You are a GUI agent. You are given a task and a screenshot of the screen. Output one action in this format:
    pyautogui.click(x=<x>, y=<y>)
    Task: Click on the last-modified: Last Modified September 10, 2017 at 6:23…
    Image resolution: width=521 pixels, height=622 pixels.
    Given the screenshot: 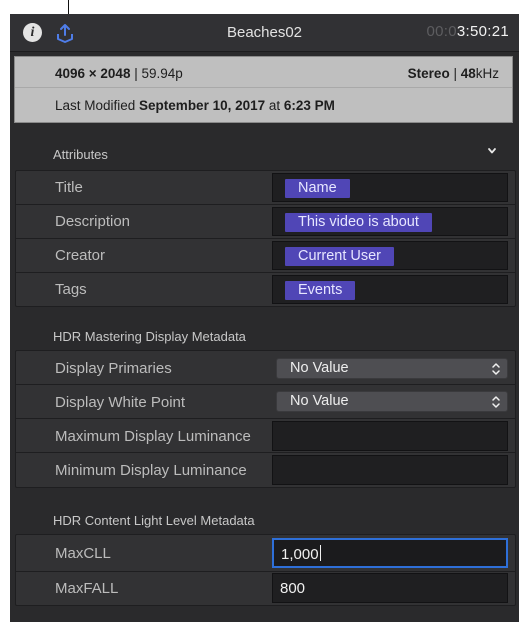 What is the action you would take?
    pyautogui.click(x=195, y=105)
    